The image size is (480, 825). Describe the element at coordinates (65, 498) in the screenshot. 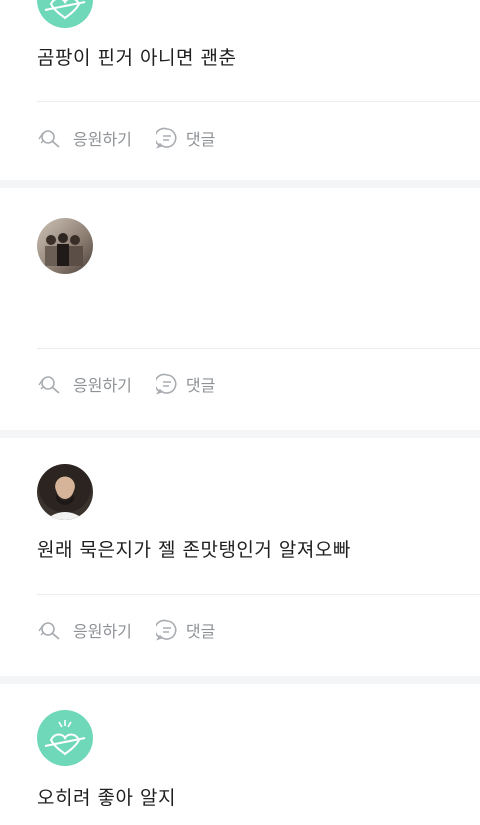

I see `profile-photo-icon` at that location.